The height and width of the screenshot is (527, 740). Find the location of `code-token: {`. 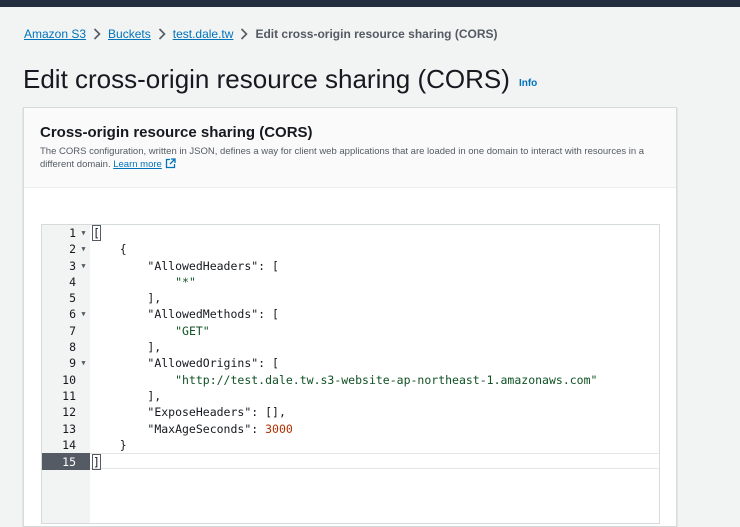

code-token: { is located at coordinates (109, 249).